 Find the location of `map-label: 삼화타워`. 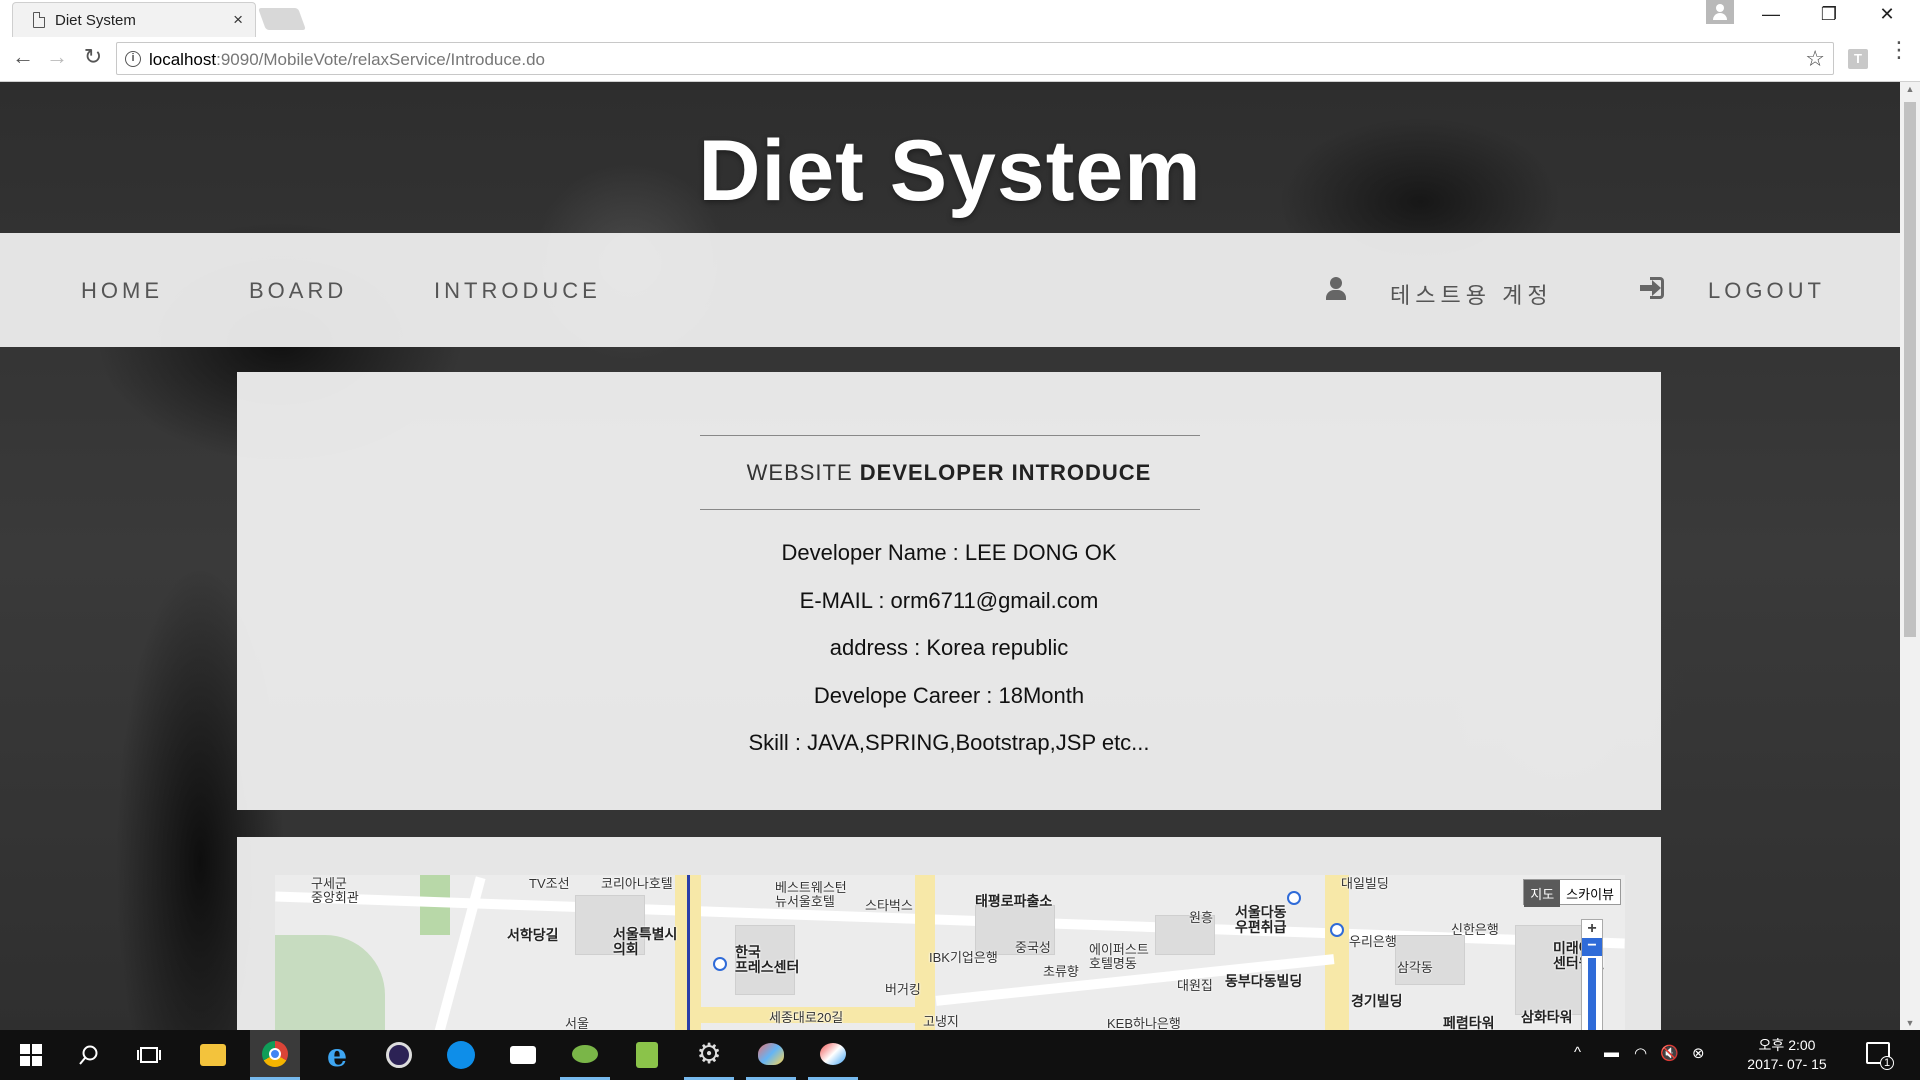

map-label: 삼화타워 is located at coordinates (1547, 1017).